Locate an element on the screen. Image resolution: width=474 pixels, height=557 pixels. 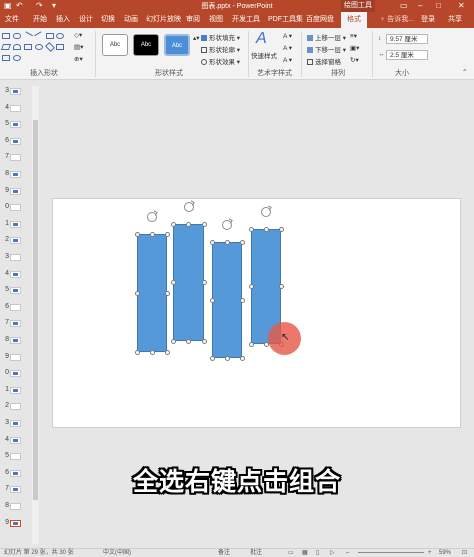
align-icon: ≡▾ is located at coordinates (353, 36).